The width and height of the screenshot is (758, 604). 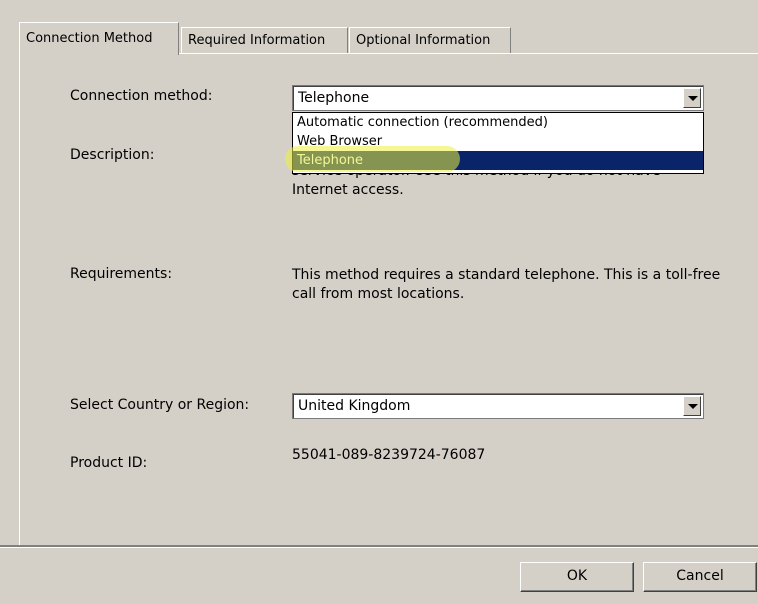 I want to click on product-id-value: 55041-089-8239724-76087, so click(x=389, y=455).